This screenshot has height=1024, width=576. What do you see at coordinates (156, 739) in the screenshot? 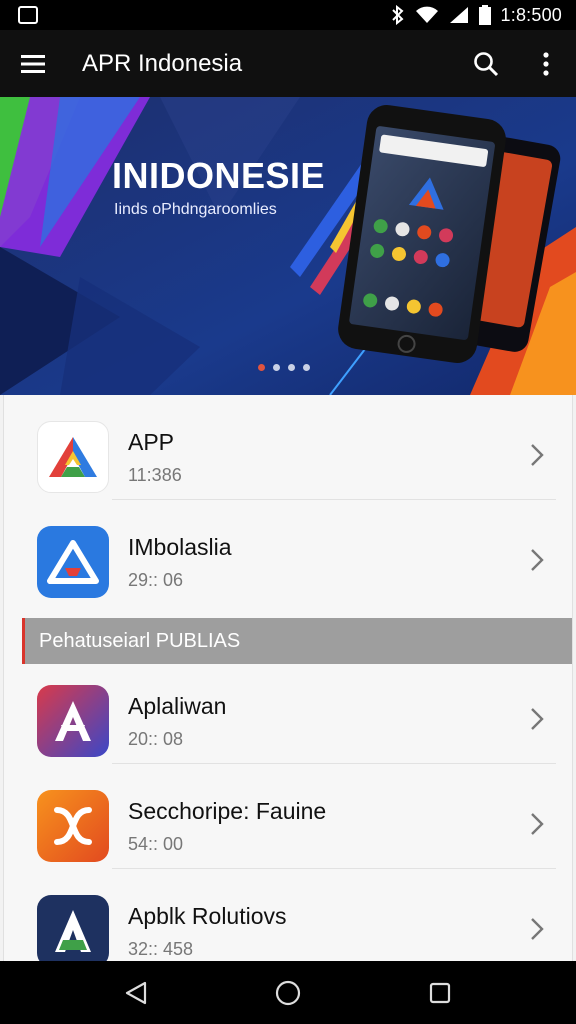
I see `app-subtitle: 20:: 08` at bounding box center [156, 739].